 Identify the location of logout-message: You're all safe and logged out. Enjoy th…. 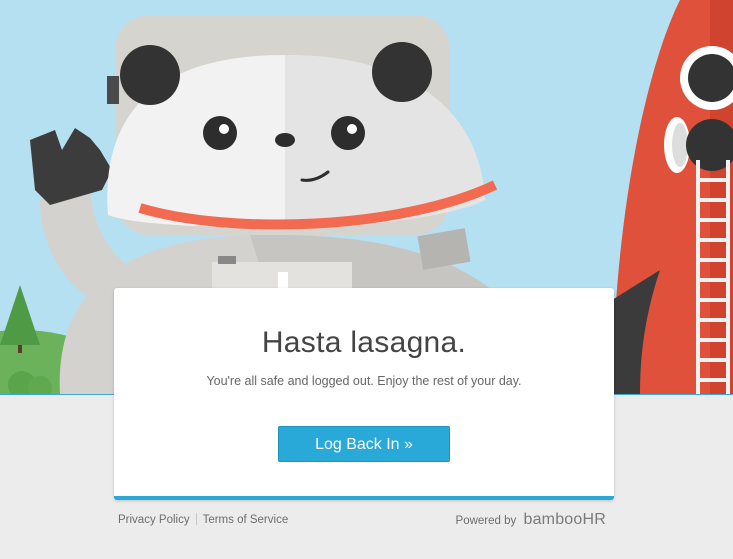
(364, 381).